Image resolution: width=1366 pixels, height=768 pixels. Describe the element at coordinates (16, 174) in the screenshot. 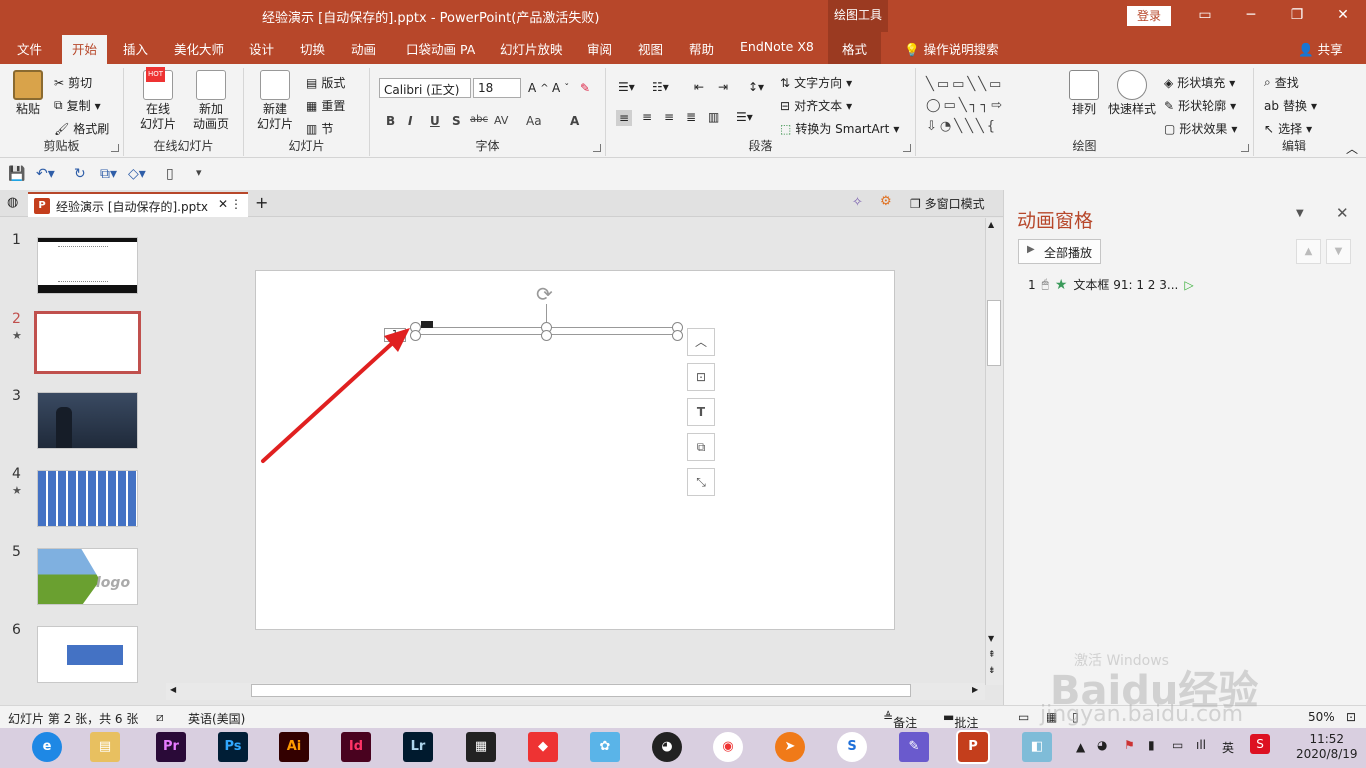

I see `save-icon: 💾` at that location.